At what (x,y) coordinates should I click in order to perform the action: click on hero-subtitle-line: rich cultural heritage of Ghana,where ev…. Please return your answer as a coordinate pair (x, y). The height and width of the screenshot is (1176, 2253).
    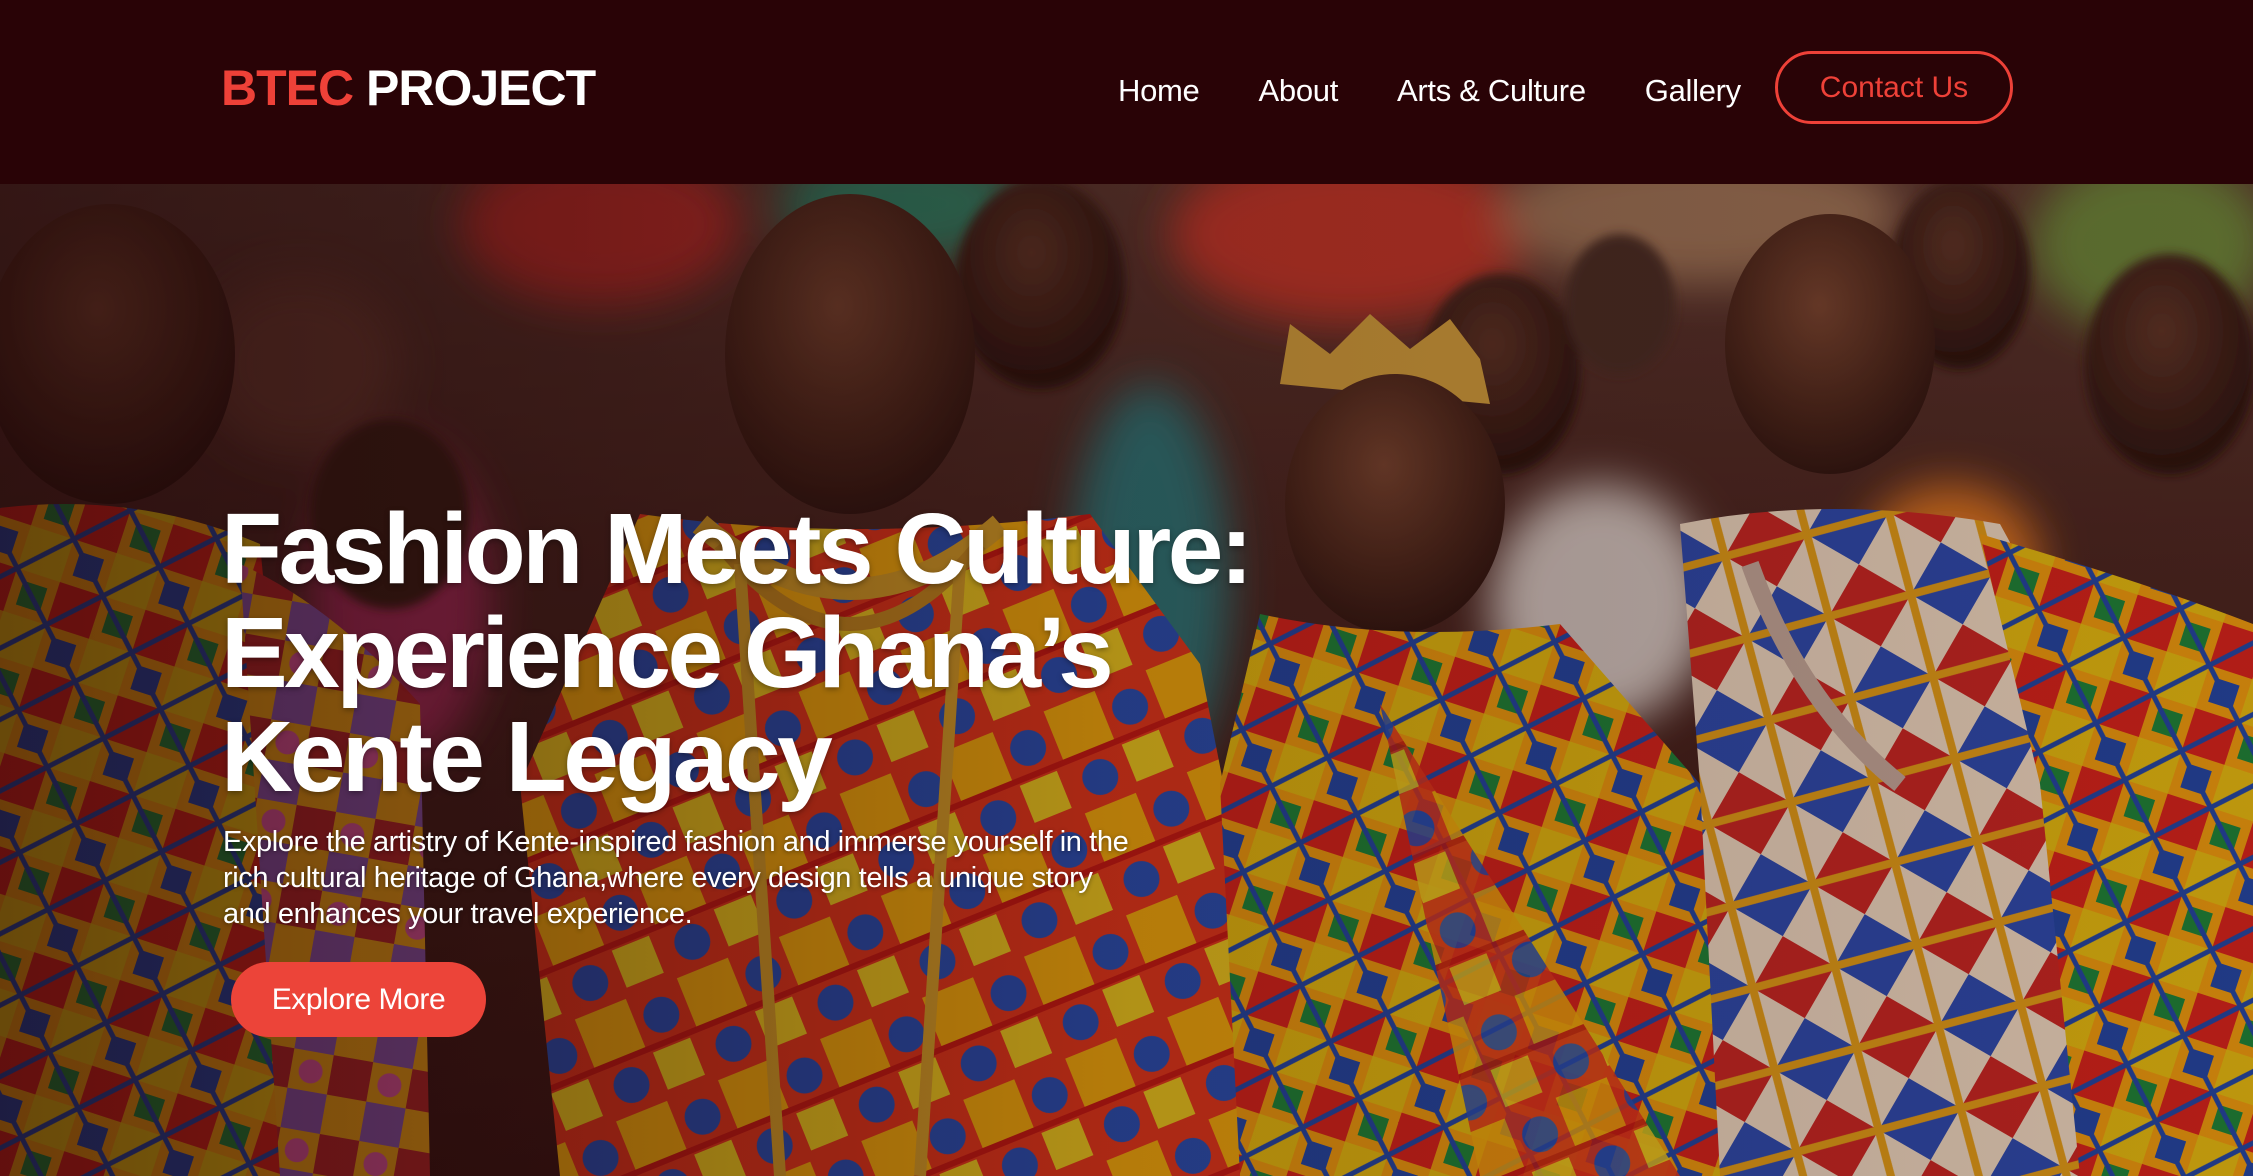
    Looking at the image, I should click on (658, 878).